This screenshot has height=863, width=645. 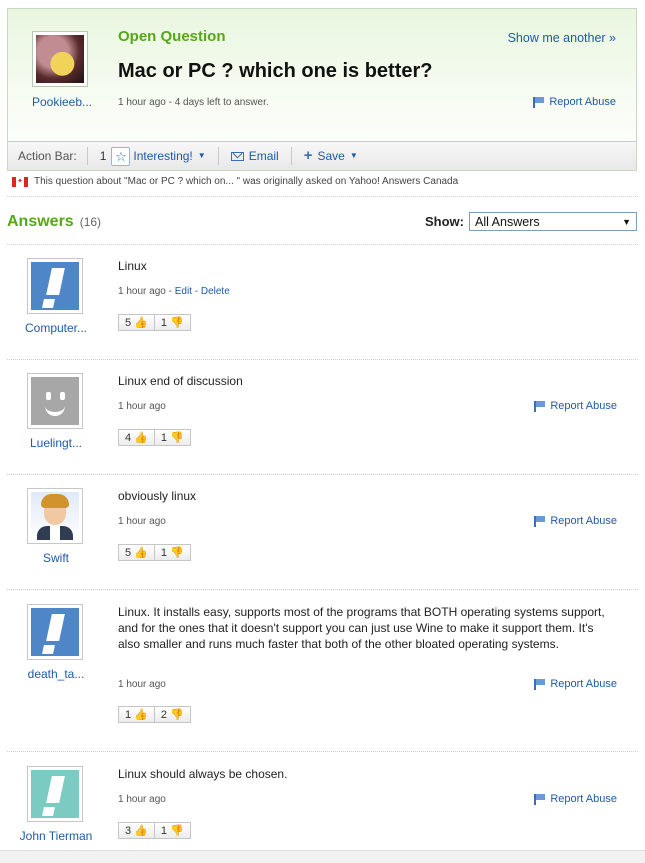 I want to click on save-button: + Save ▼, so click(x=331, y=156).